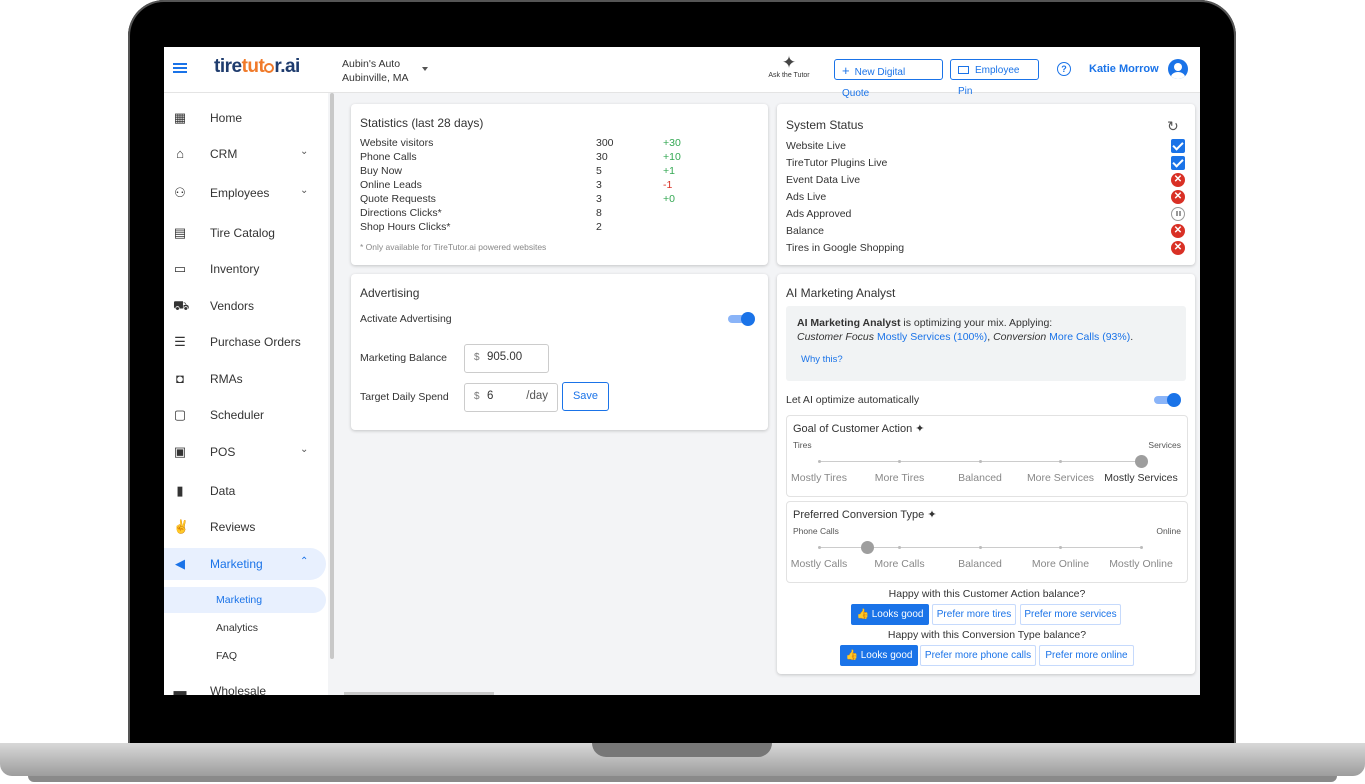  What do you see at coordinates (180, 414) in the screenshot?
I see `calendar-icon: ▢` at bounding box center [180, 414].